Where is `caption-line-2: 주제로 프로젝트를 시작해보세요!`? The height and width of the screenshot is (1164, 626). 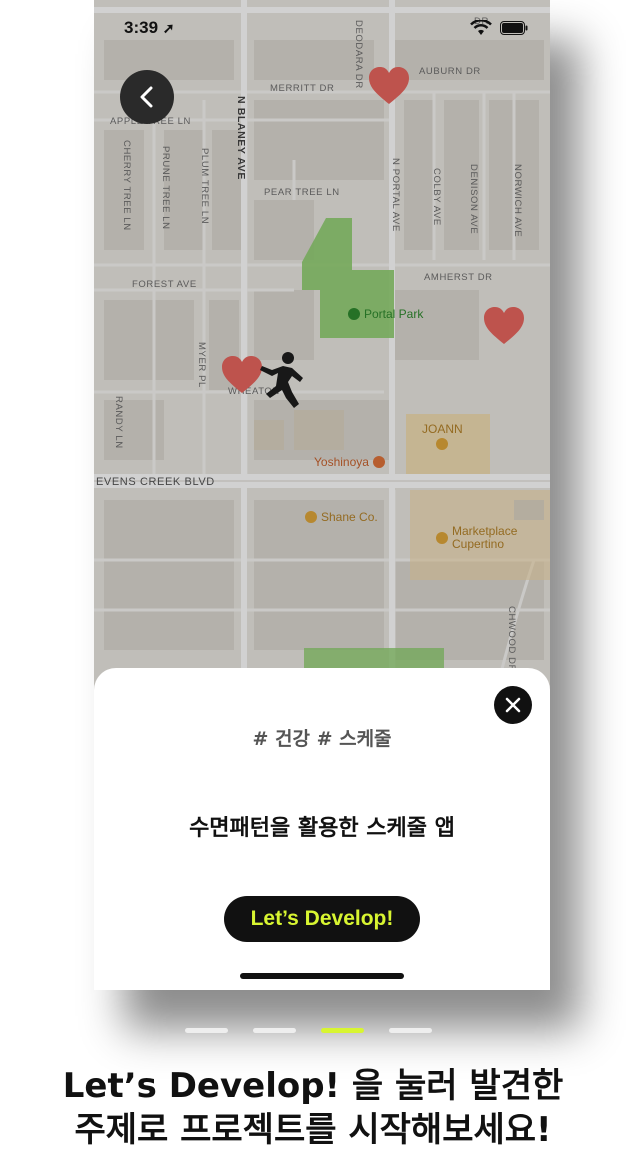
caption-line-2: 주제로 프로젝트를 시작해보세요! is located at coordinates (313, 1130).